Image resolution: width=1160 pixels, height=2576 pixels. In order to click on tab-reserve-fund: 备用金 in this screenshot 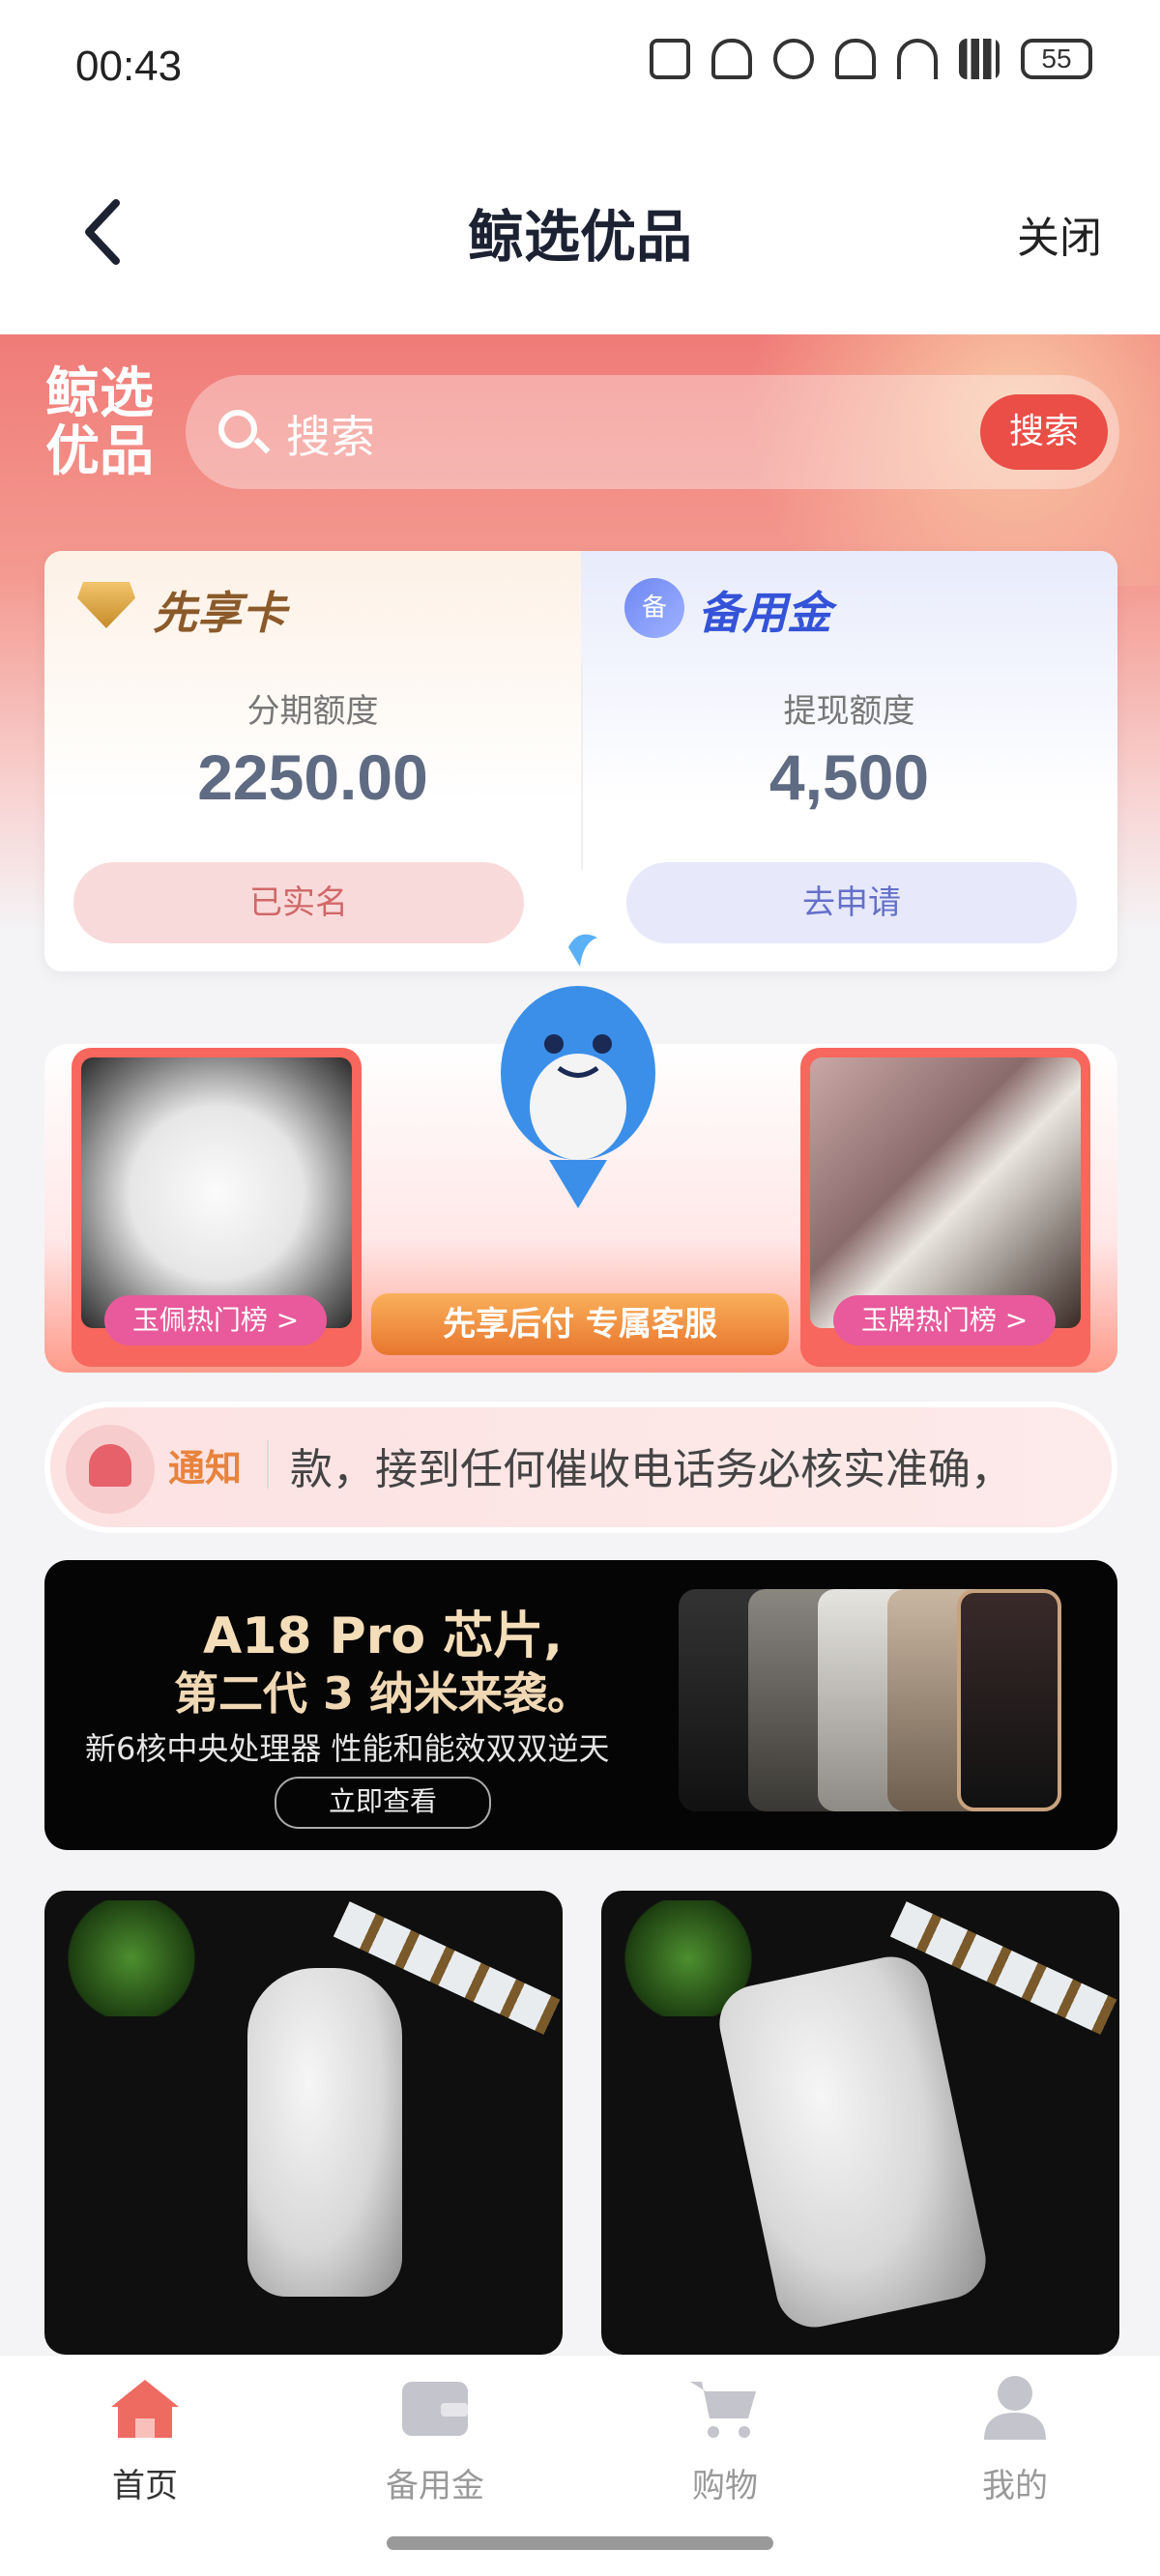, I will do `click(435, 2440)`.